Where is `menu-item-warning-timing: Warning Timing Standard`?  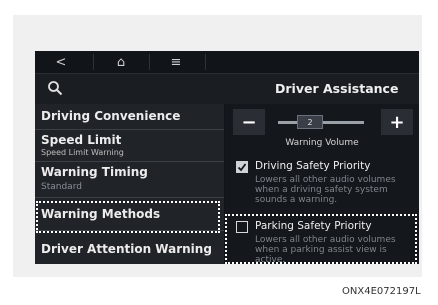 menu-item-warning-timing: Warning Timing Standard is located at coordinates (129, 180).